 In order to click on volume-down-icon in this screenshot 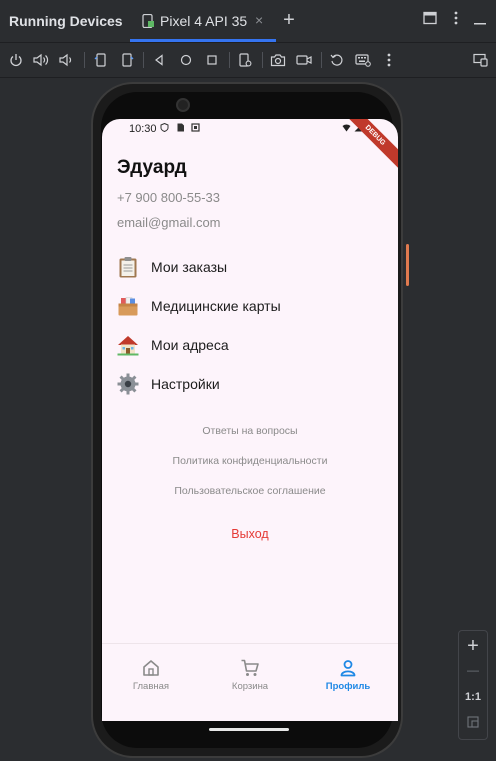, I will do `click(66, 60)`.